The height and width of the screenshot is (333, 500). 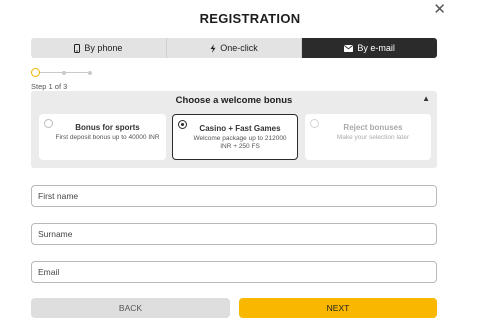 I want to click on bonus-option-reject: Reject bonuses Make your selection later, so click(x=368, y=137).